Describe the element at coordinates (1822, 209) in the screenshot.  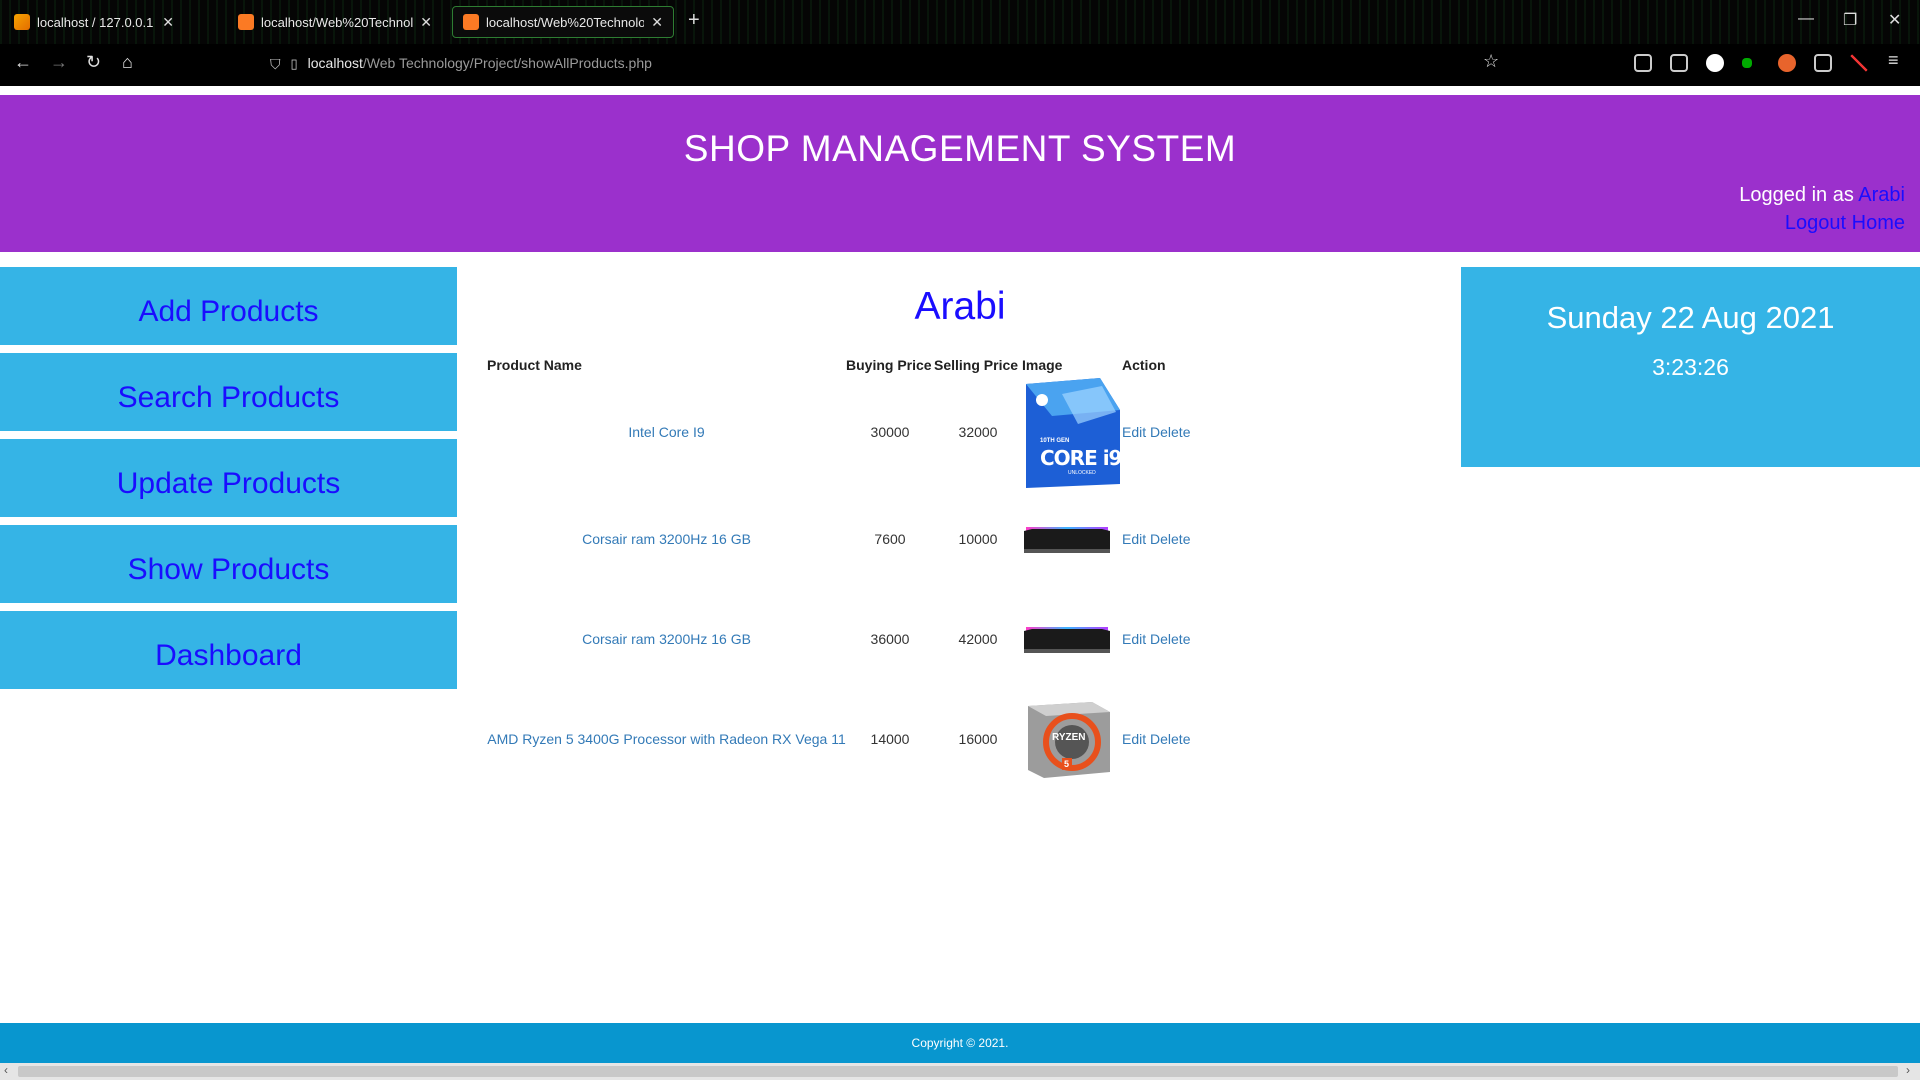
I see `login-info: Logged in as Arabi Logout Home` at that location.